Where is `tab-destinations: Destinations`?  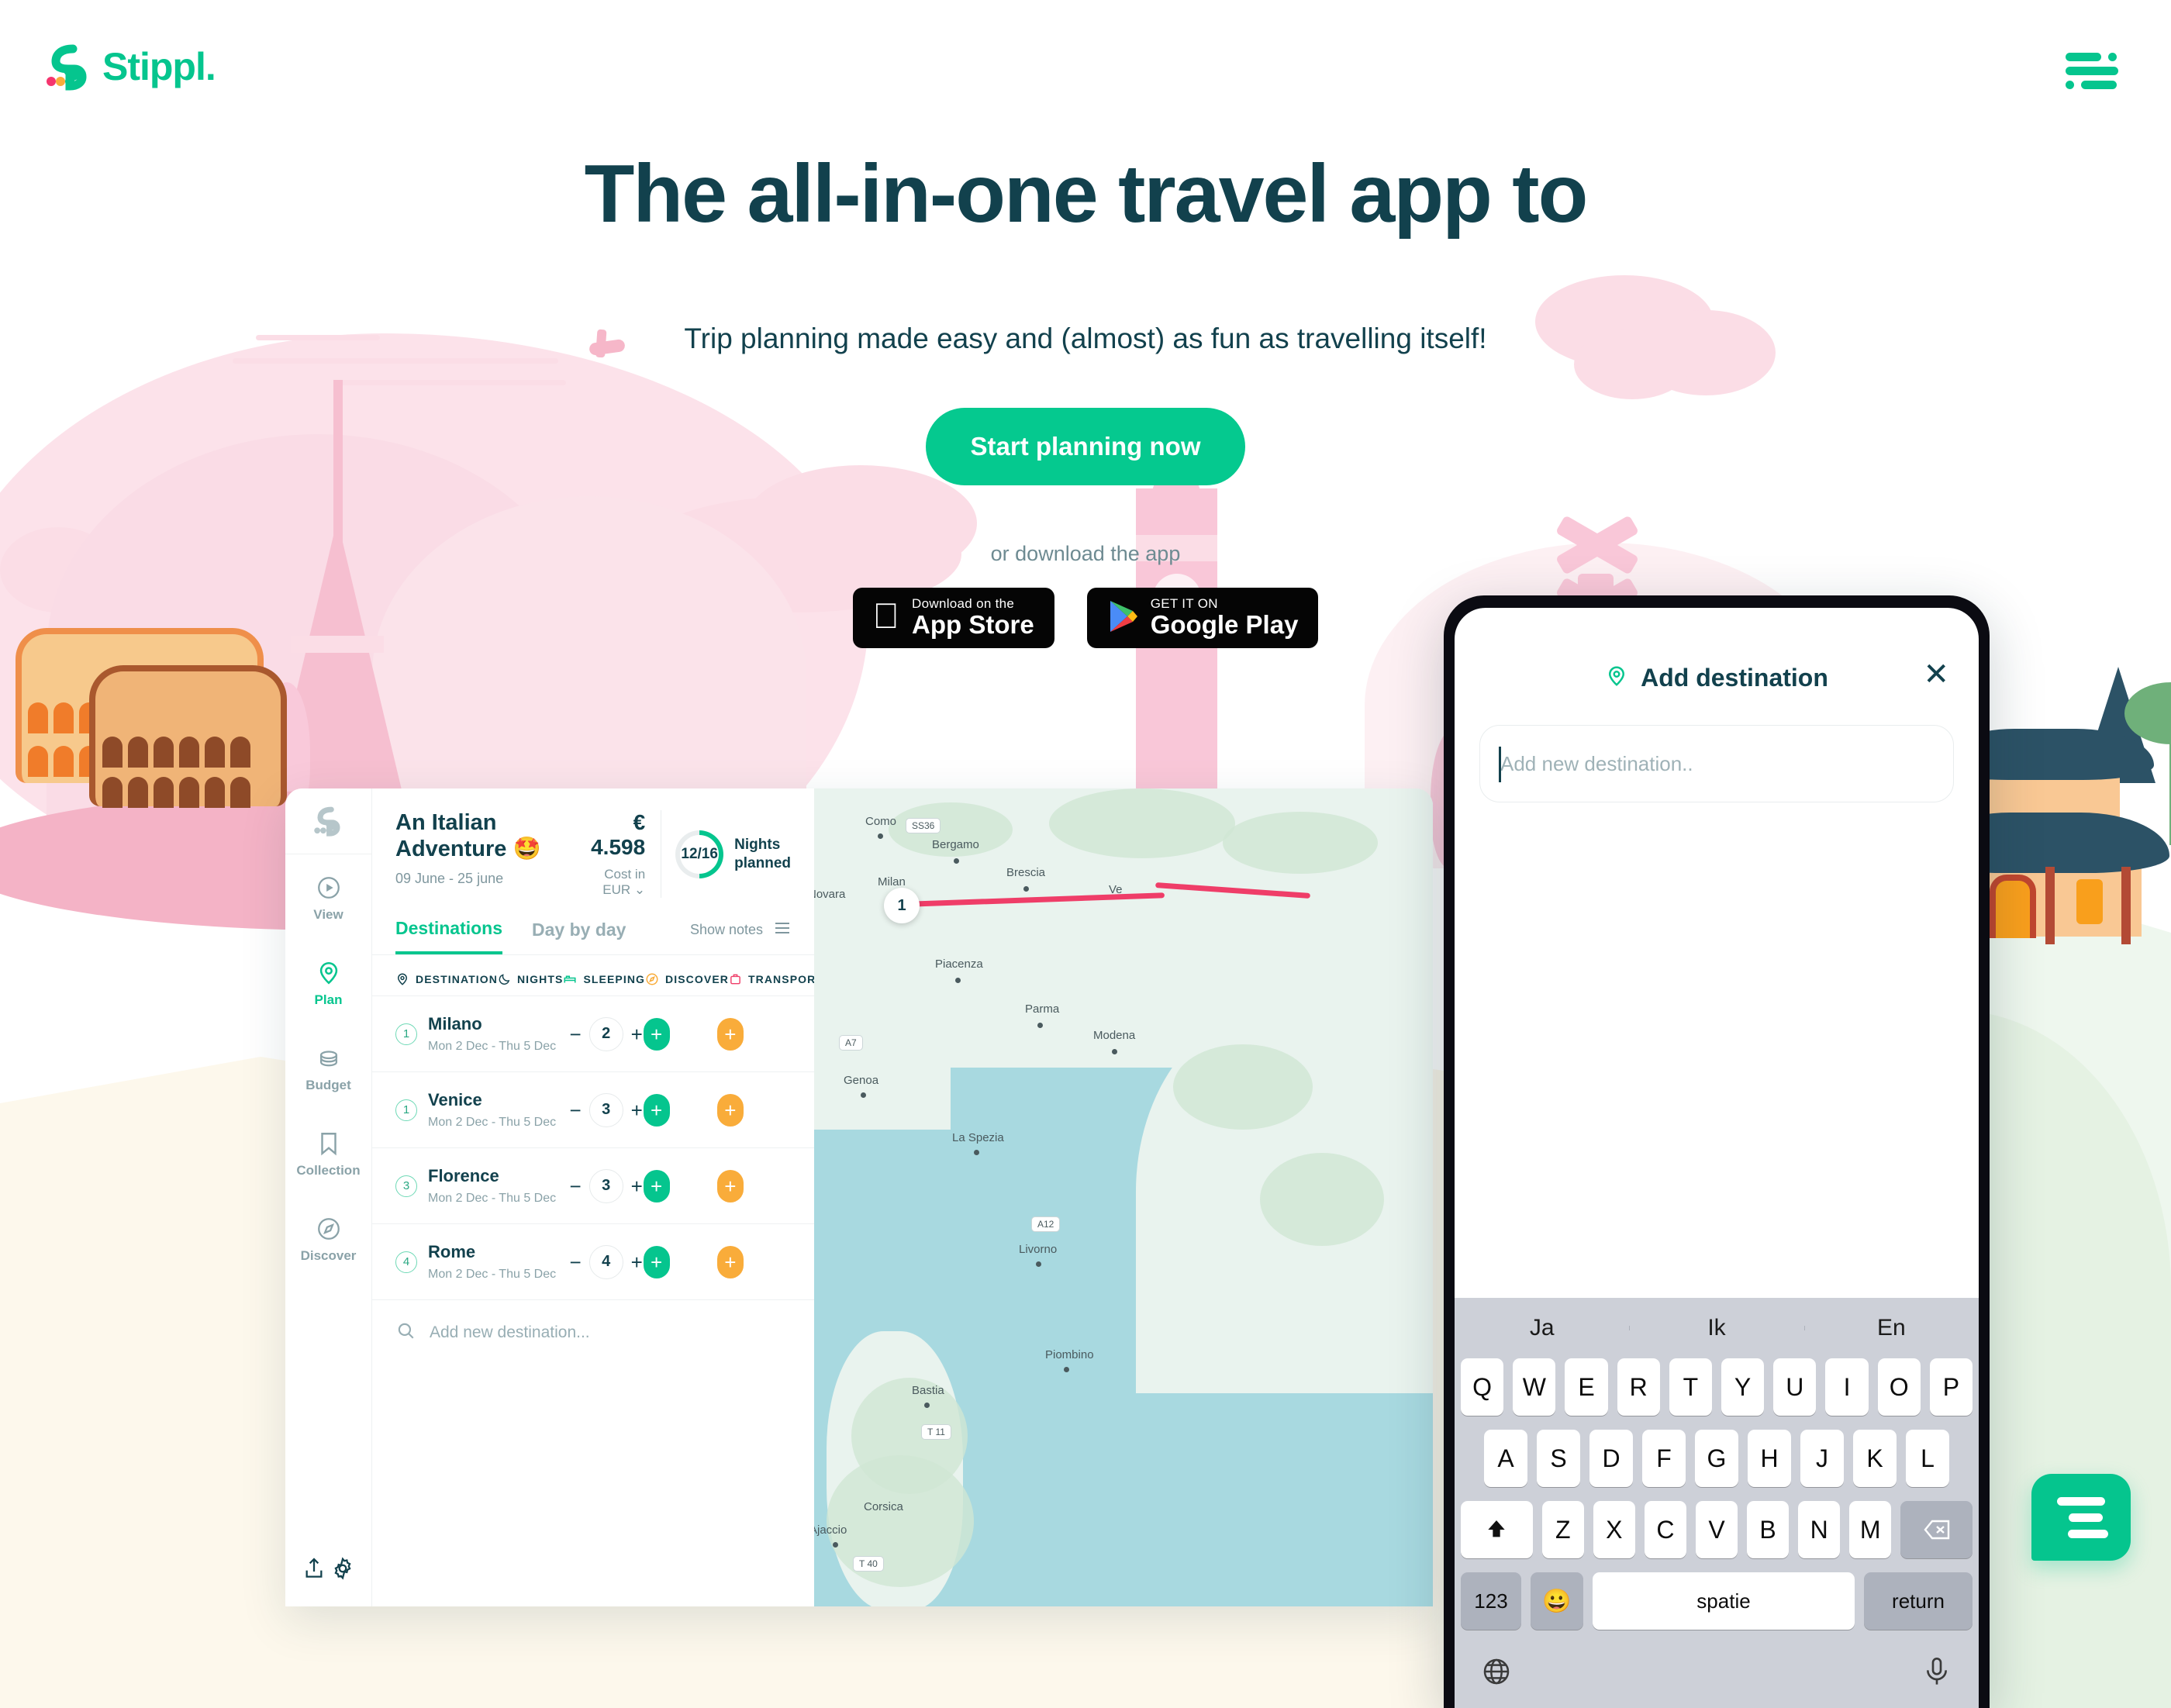
tab-destinations: Destinations is located at coordinates (449, 930).